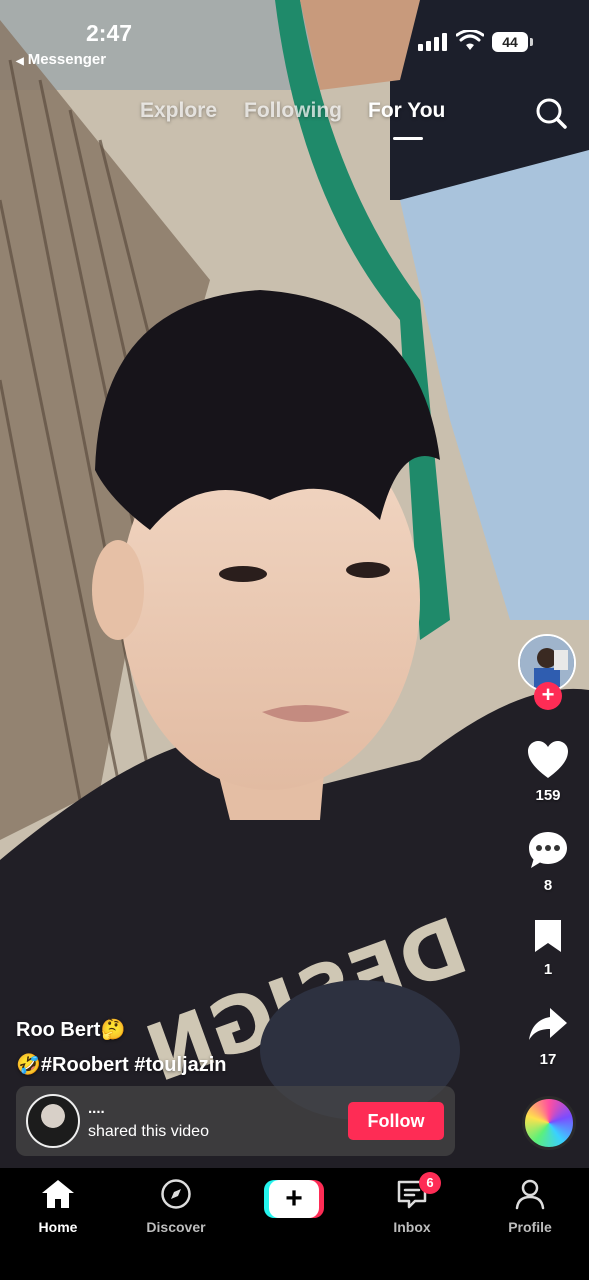 This screenshot has width=589, height=1280. Describe the element at coordinates (412, 1227) in the screenshot. I see `nav-inbox-label: Inbox` at that location.